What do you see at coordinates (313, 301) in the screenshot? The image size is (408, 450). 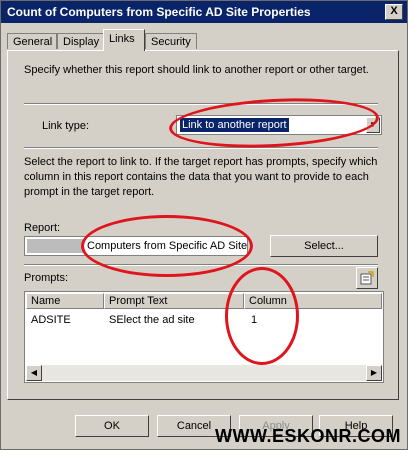 I see `column-header-column: Column` at bounding box center [313, 301].